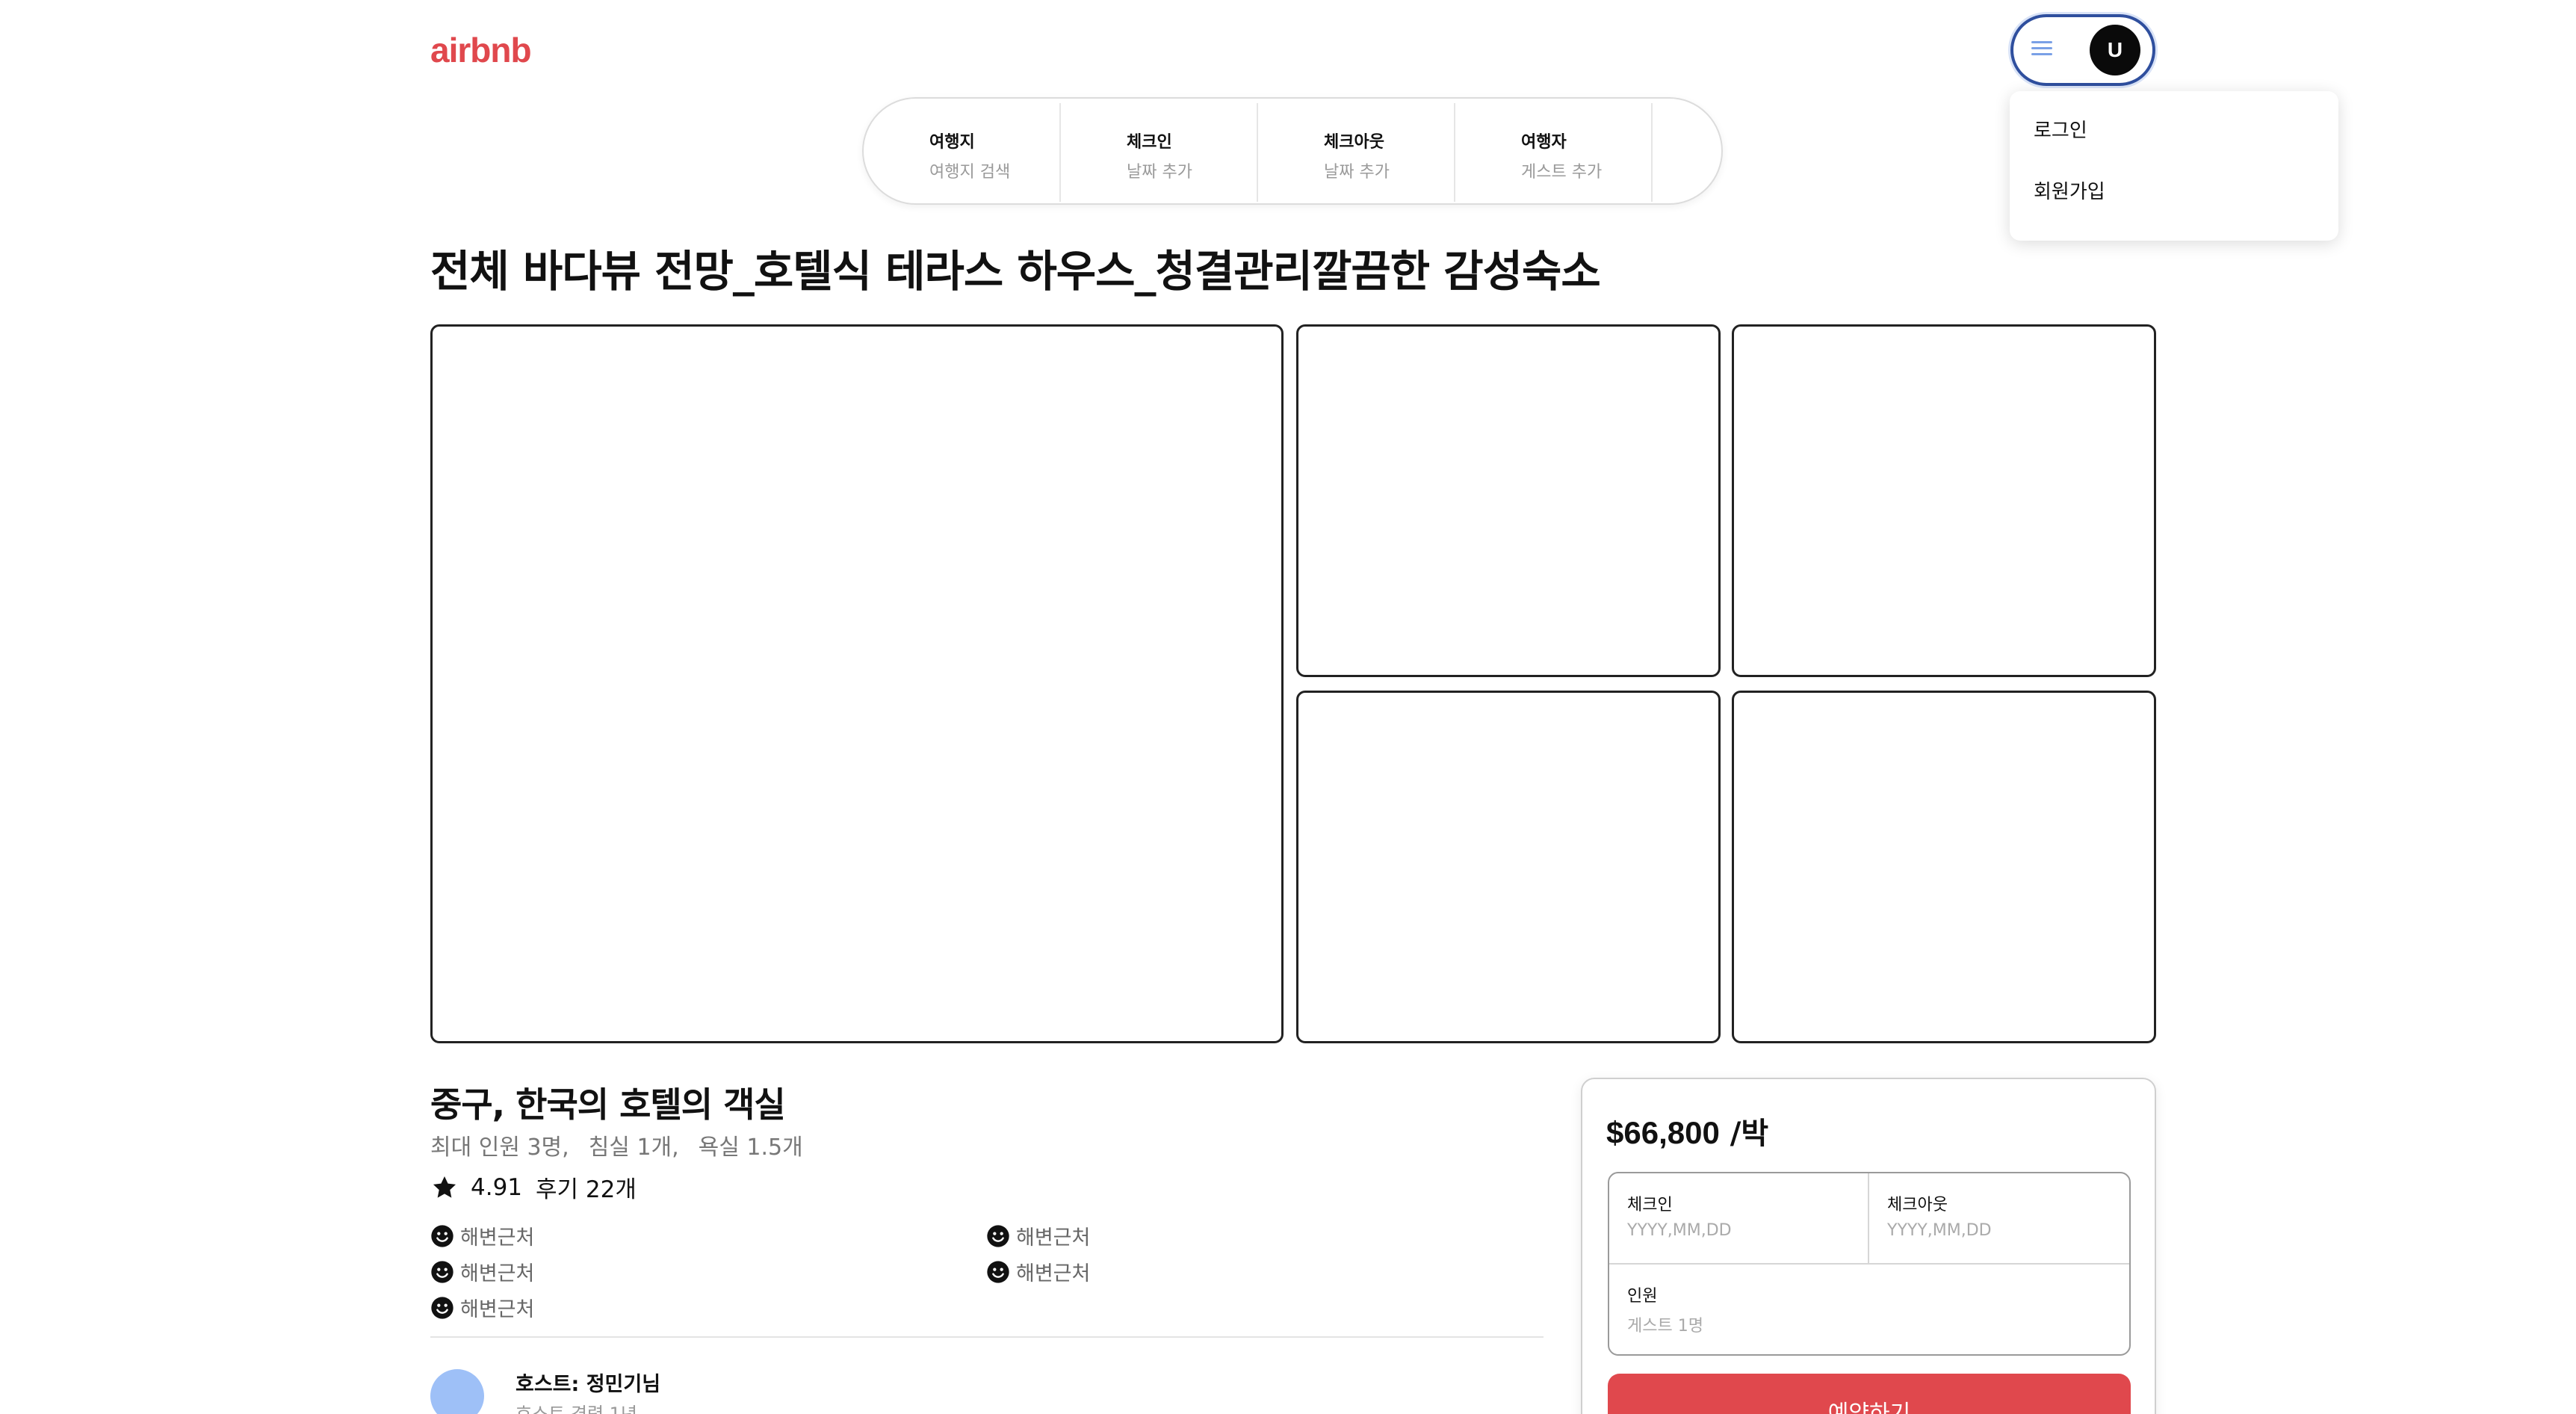 This screenshot has height=1414, width=2576. I want to click on booking-form: 체크인 YYYY,MM,DD 체크아웃 YYYY,MM,DD 인원 게스트 1명, so click(1869, 1264).